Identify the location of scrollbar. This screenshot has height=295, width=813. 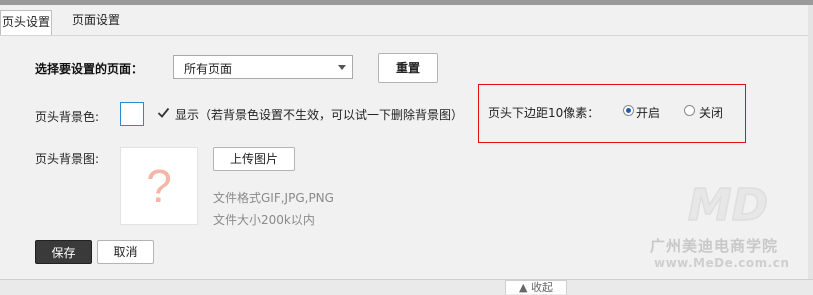
(810, 142).